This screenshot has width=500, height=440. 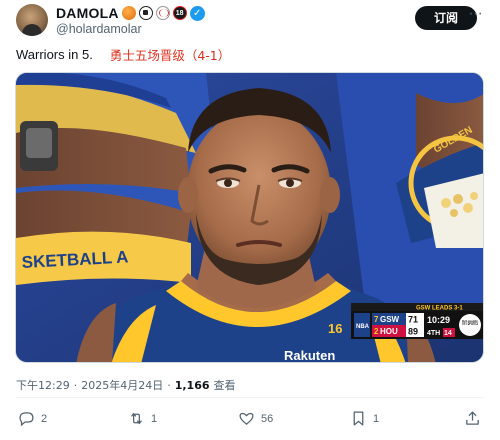 I want to click on author-name-row: DAMOLA 18 ✓, so click(x=130, y=13).